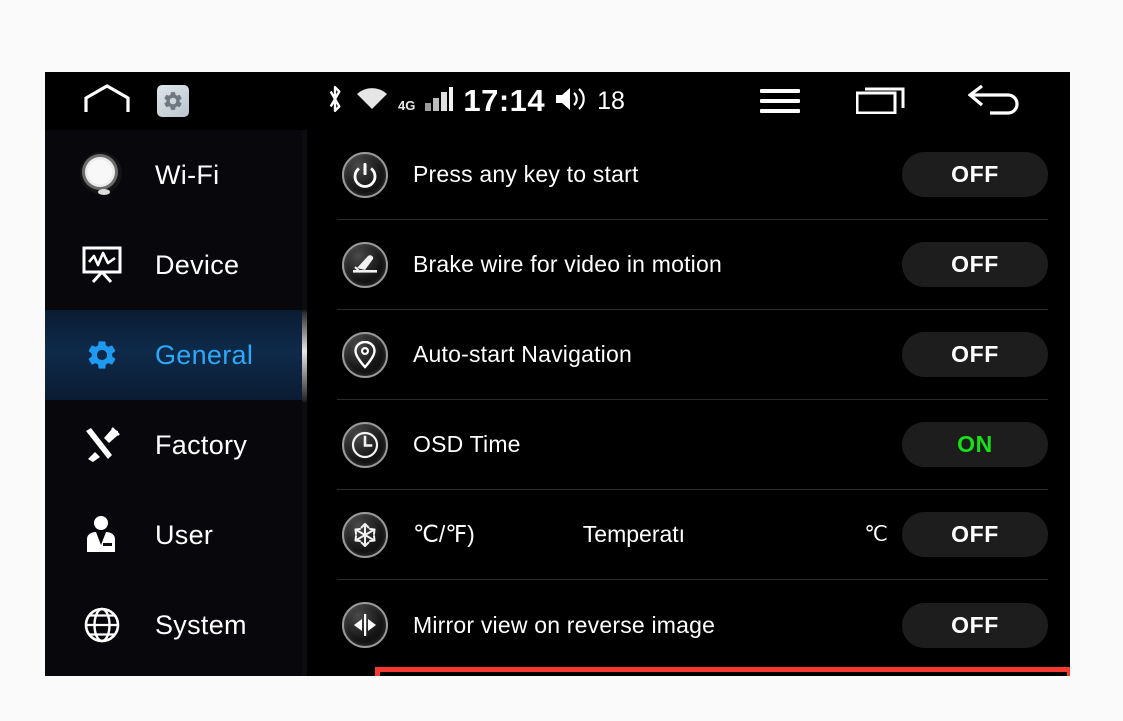 Image resolution: width=1123 pixels, height=721 pixels. I want to click on settings-gear-icon, so click(173, 101).